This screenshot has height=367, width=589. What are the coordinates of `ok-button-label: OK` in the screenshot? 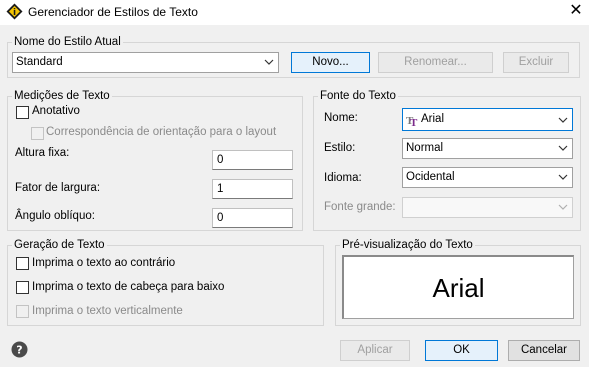 It's located at (461, 350).